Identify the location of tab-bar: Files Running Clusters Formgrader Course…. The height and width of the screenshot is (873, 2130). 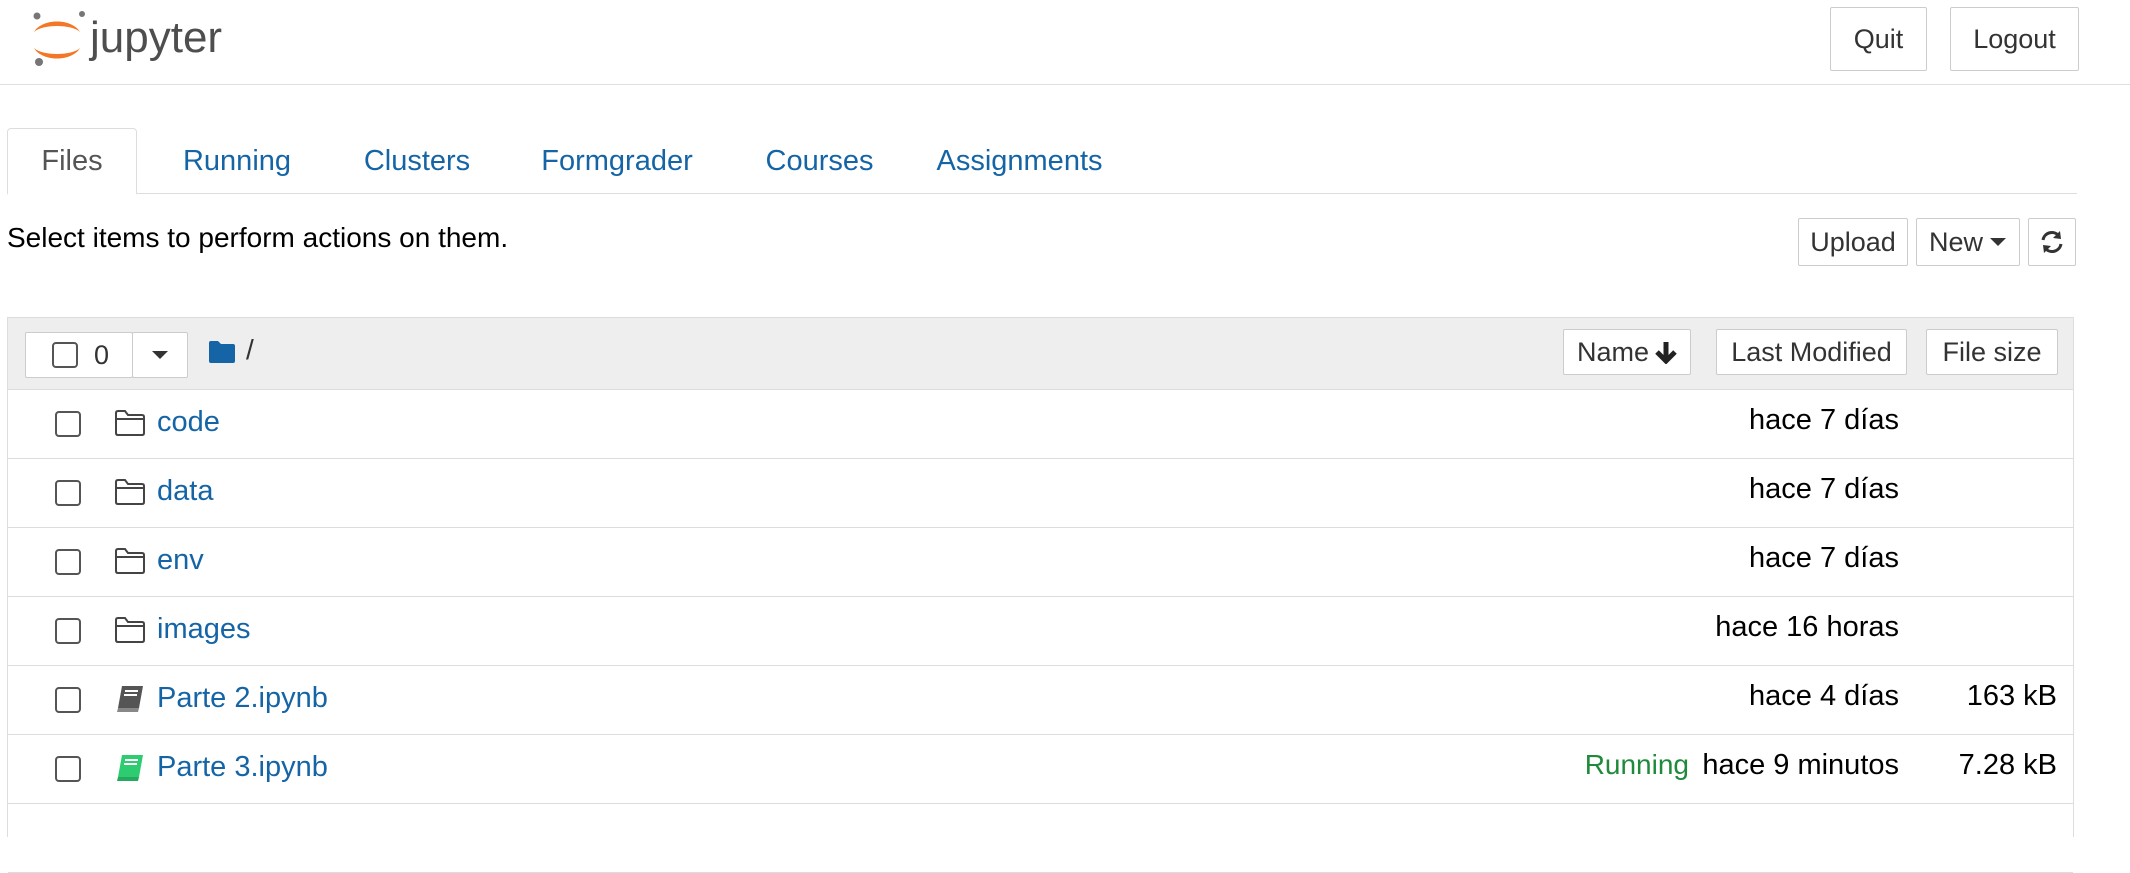
(1042, 161).